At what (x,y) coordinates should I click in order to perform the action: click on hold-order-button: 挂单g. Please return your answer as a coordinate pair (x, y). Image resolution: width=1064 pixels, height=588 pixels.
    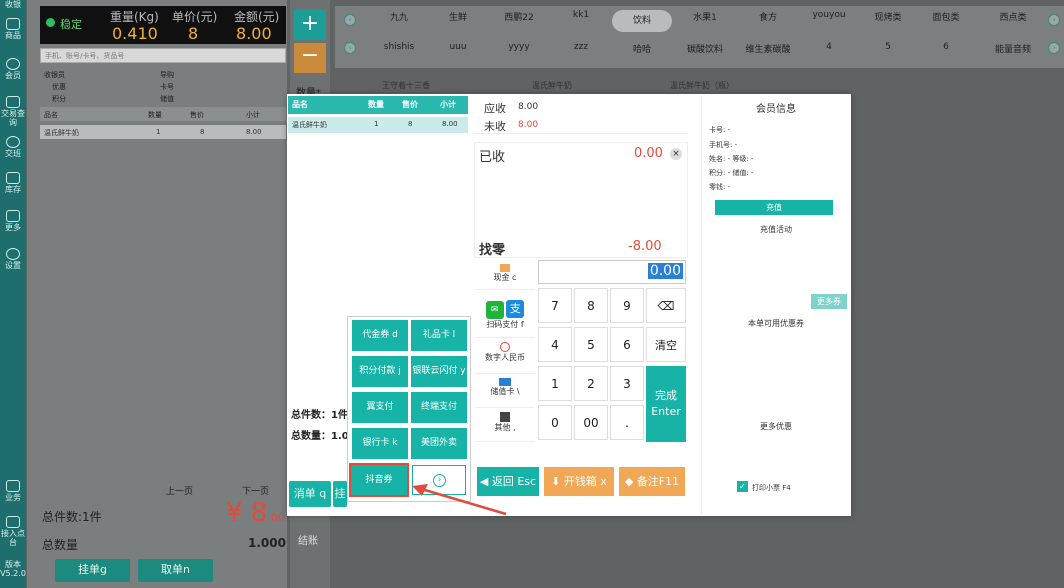
    Looking at the image, I should click on (92, 570).